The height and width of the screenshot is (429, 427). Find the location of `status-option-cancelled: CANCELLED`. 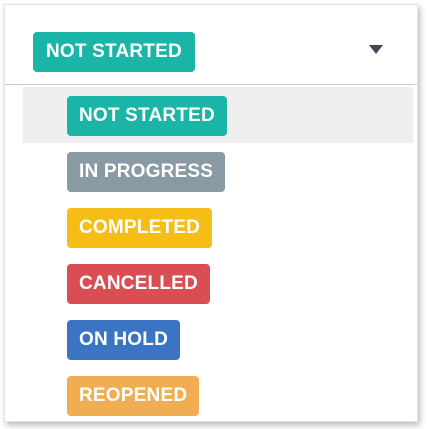

status-option-cancelled: CANCELLED is located at coordinates (218, 283).